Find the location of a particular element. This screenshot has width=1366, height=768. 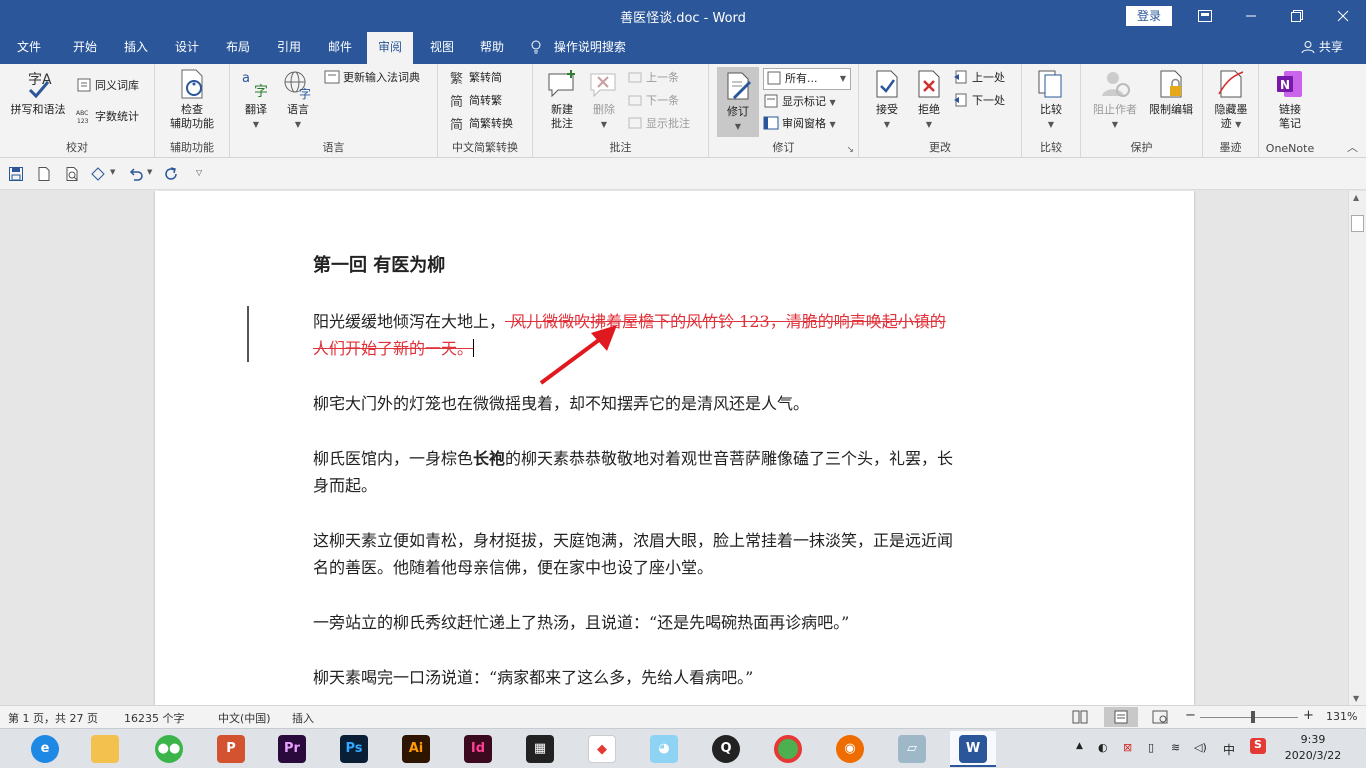

delete-comment-button: 删除 ▼ is located at coordinates (604, 100).